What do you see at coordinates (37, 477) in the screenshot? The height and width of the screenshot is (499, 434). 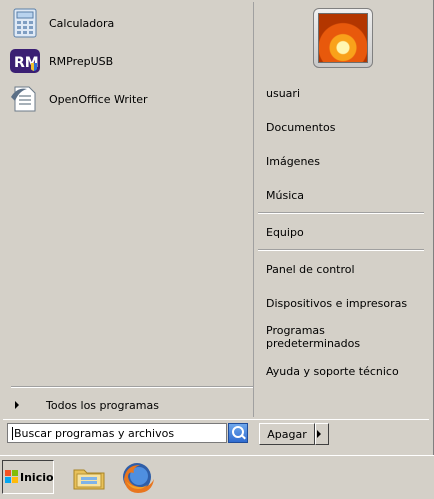 I see `start-label: Inicio` at bounding box center [37, 477].